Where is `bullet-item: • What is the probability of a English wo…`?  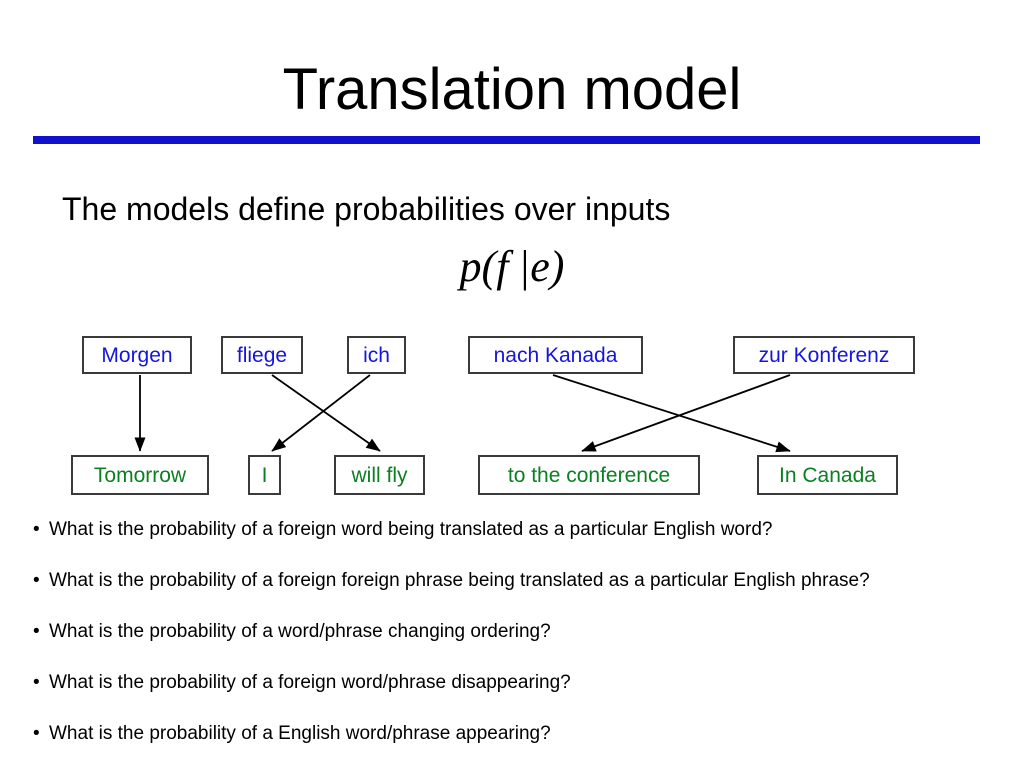 bullet-item: • What is the probability of a English wo… is located at coordinates (523, 734).